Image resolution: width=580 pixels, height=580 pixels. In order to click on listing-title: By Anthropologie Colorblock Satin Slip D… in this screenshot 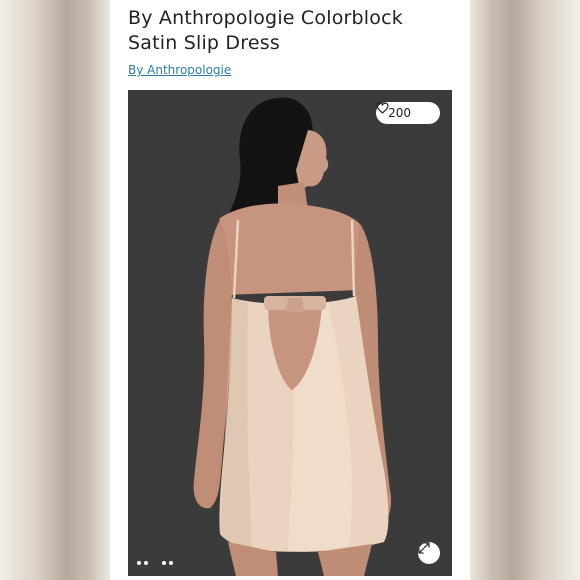, I will do `click(265, 30)`.